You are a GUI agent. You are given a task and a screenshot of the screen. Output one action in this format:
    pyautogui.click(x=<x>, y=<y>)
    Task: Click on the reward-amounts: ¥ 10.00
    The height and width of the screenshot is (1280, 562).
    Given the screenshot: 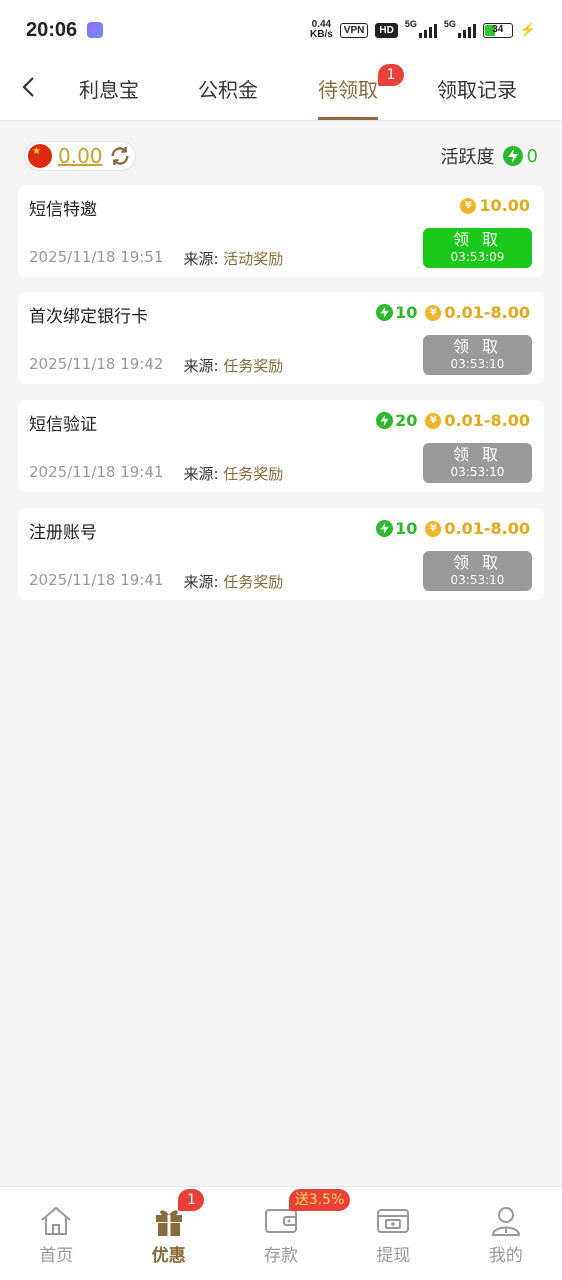 What is the action you would take?
    pyautogui.click(x=495, y=205)
    